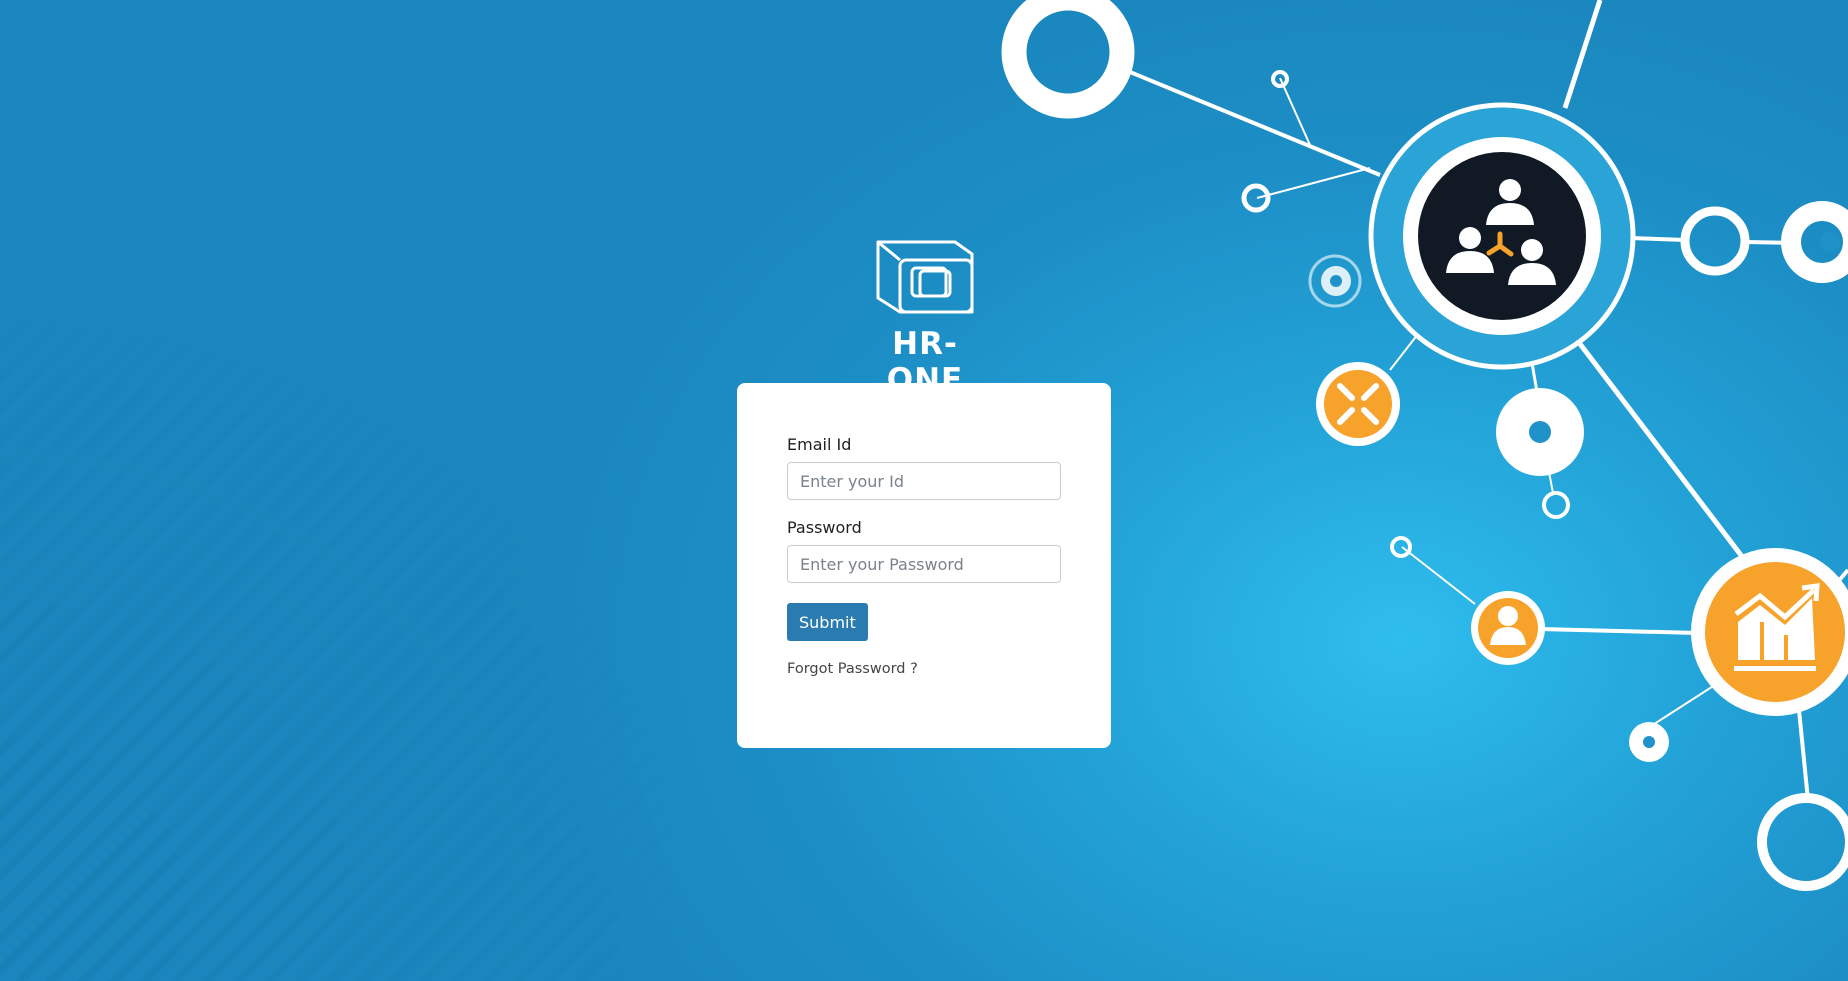 This screenshot has width=1848, height=981. Describe the element at coordinates (925, 277) in the screenshot. I see `hr-one-logo-icon` at that location.